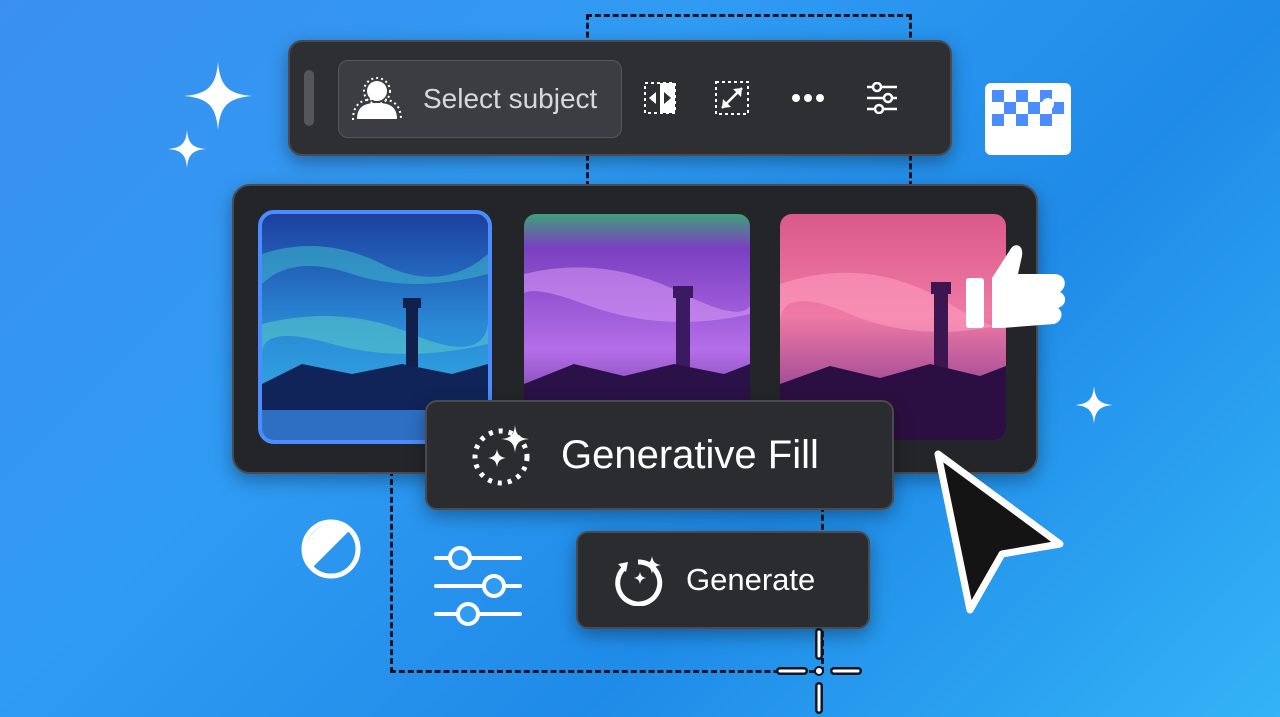  Describe the element at coordinates (309, 98) in the screenshot. I see `drag-handle` at that location.